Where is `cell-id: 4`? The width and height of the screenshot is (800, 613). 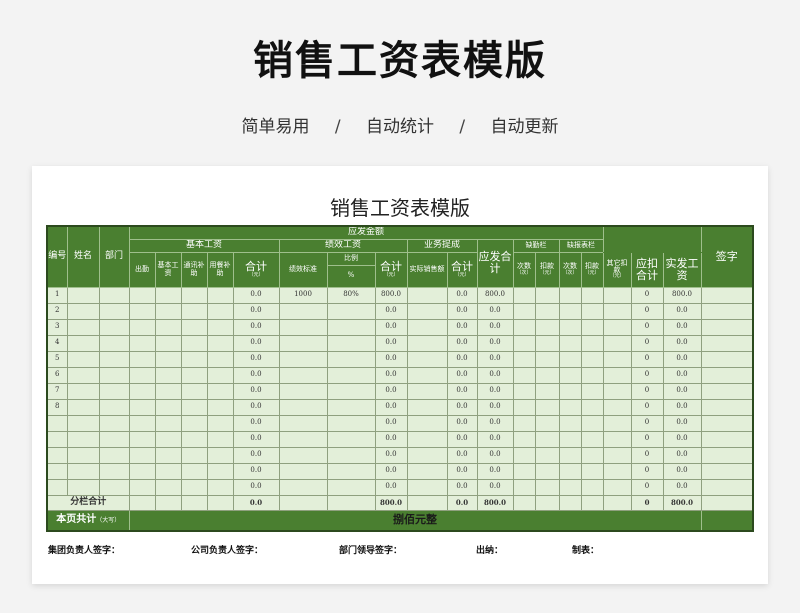
cell-id: 4 is located at coordinates (57, 343).